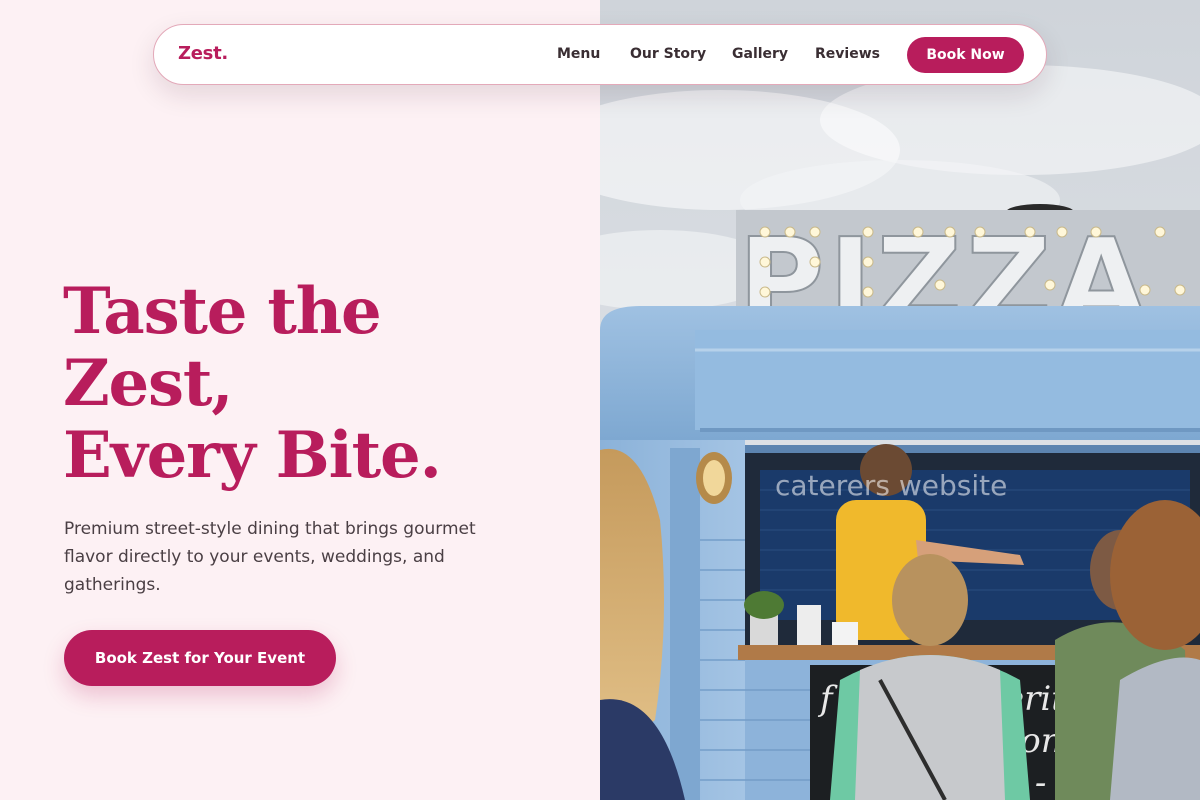 Image resolution: width=1200 pixels, height=800 pixels. Describe the element at coordinates (760, 54) in the screenshot. I see `nav-link-gallery: Gallery` at that location.